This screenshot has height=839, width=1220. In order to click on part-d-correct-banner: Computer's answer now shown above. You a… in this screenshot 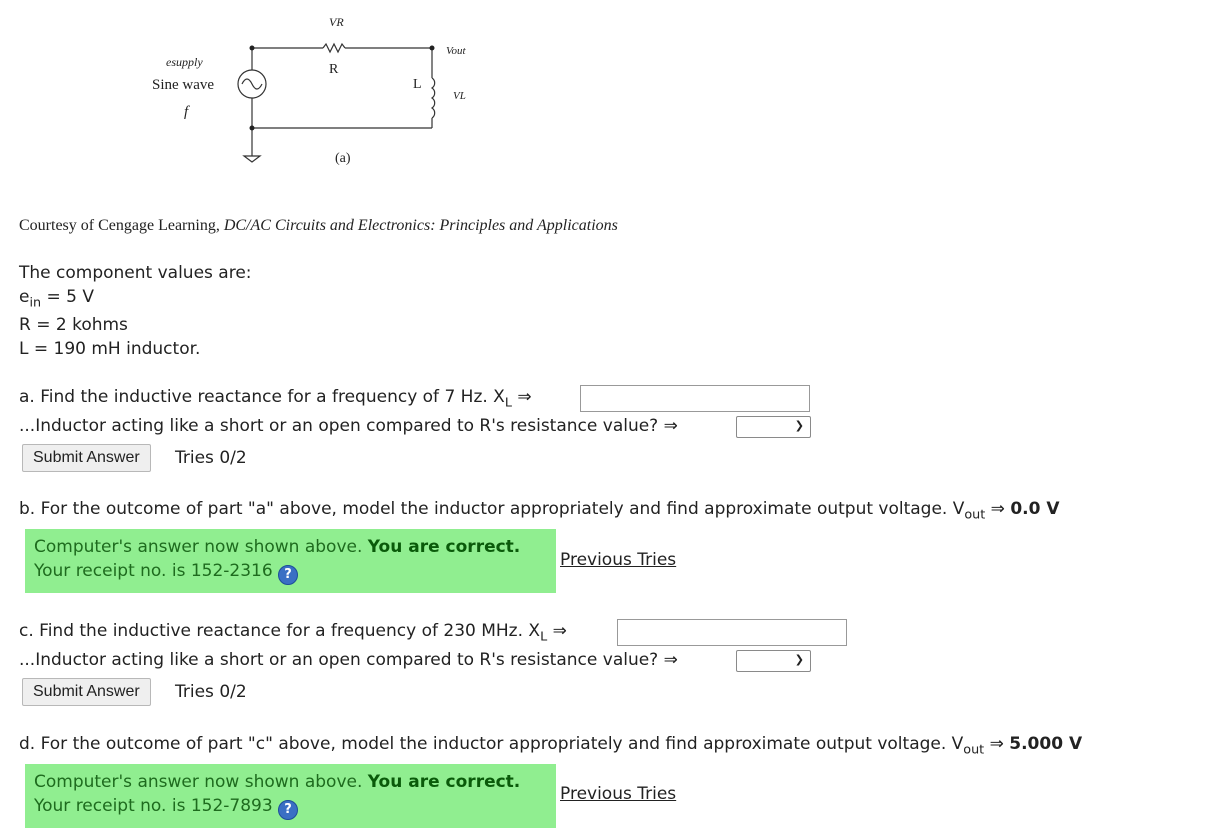, I will do `click(290, 796)`.